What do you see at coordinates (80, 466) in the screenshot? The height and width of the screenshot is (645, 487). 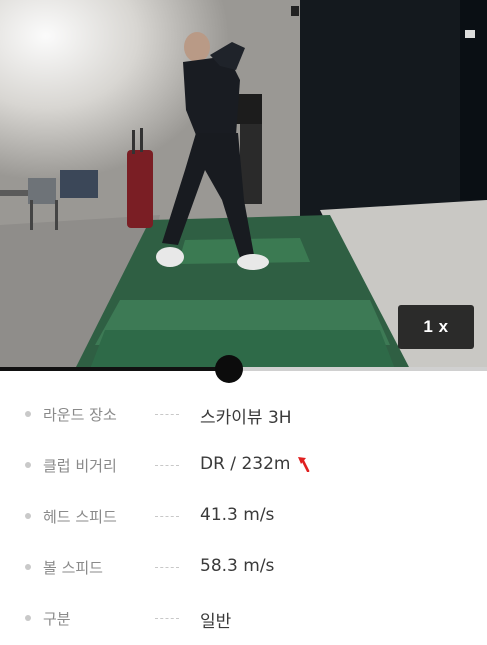 I see `detail-label: 클럽 비거리` at bounding box center [80, 466].